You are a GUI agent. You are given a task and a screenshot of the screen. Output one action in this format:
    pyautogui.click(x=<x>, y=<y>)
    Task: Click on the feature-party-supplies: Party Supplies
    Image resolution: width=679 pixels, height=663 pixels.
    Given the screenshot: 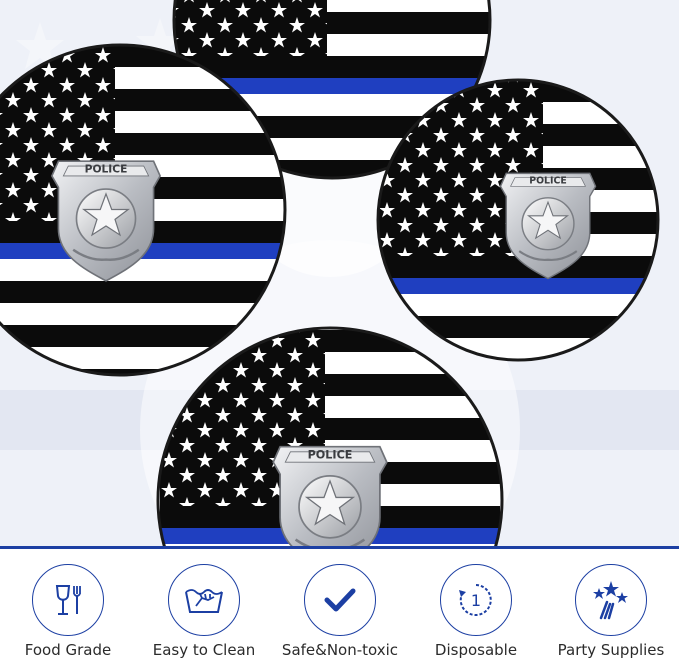 What is the action you would take?
    pyautogui.click(x=611, y=606)
    